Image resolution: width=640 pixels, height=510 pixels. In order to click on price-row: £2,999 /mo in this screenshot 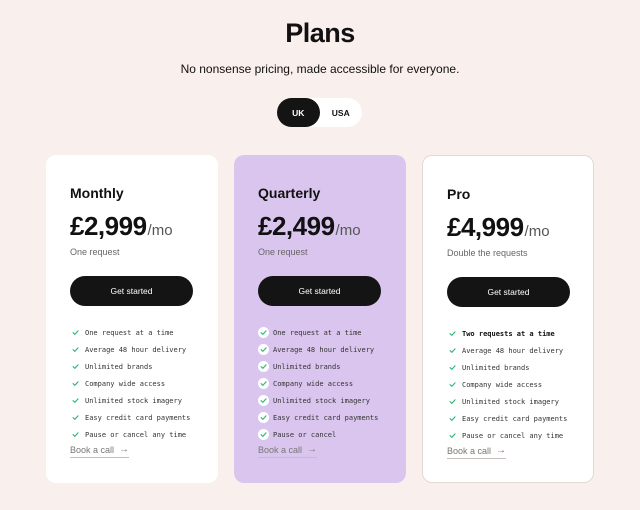, I will do `click(144, 226)`.